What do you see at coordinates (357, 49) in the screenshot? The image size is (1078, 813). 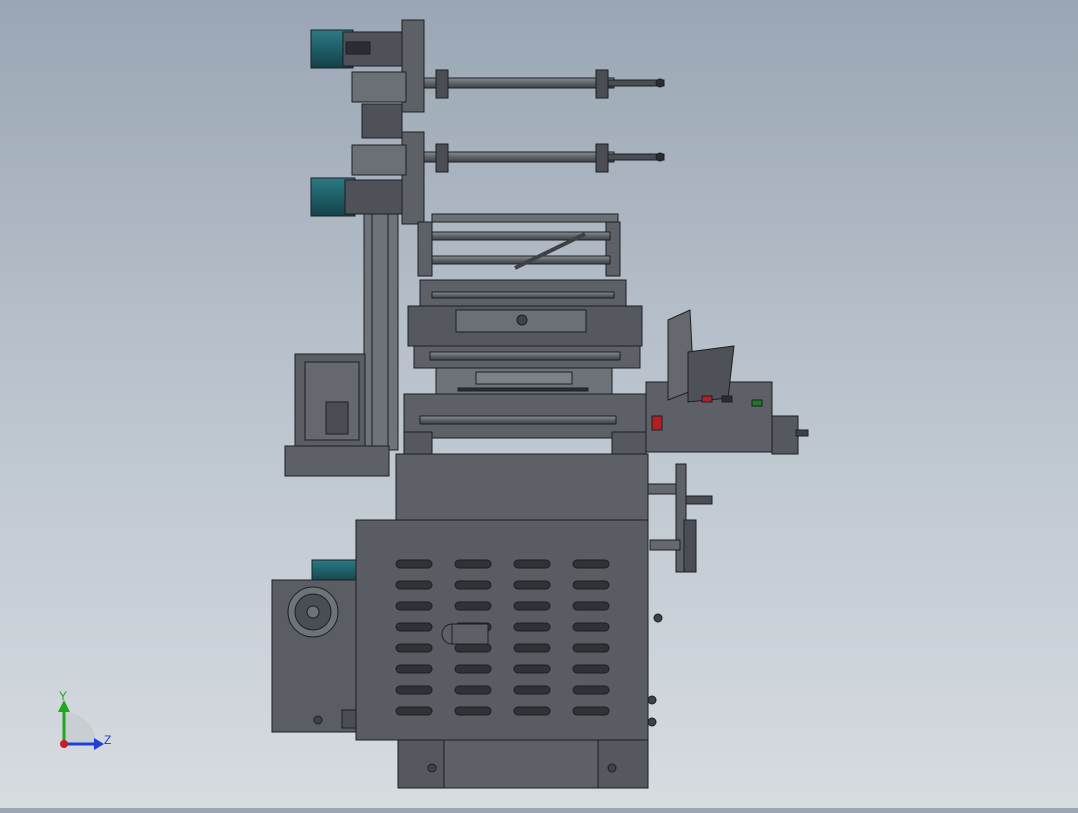 I see `upper-motor` at bounding box center [357, 49].